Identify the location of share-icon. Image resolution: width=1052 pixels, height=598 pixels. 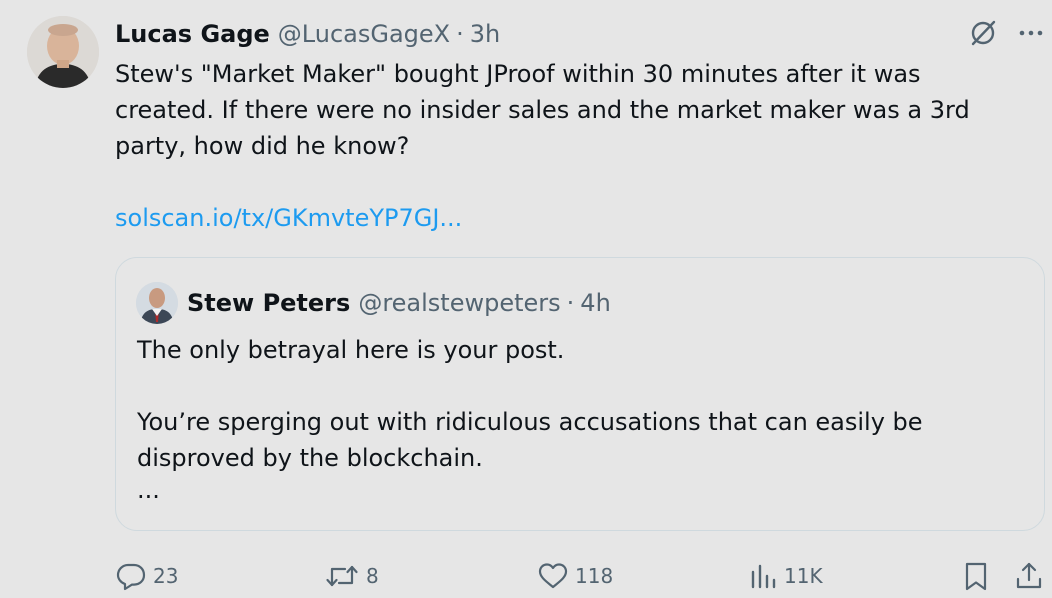
(1029, 575).